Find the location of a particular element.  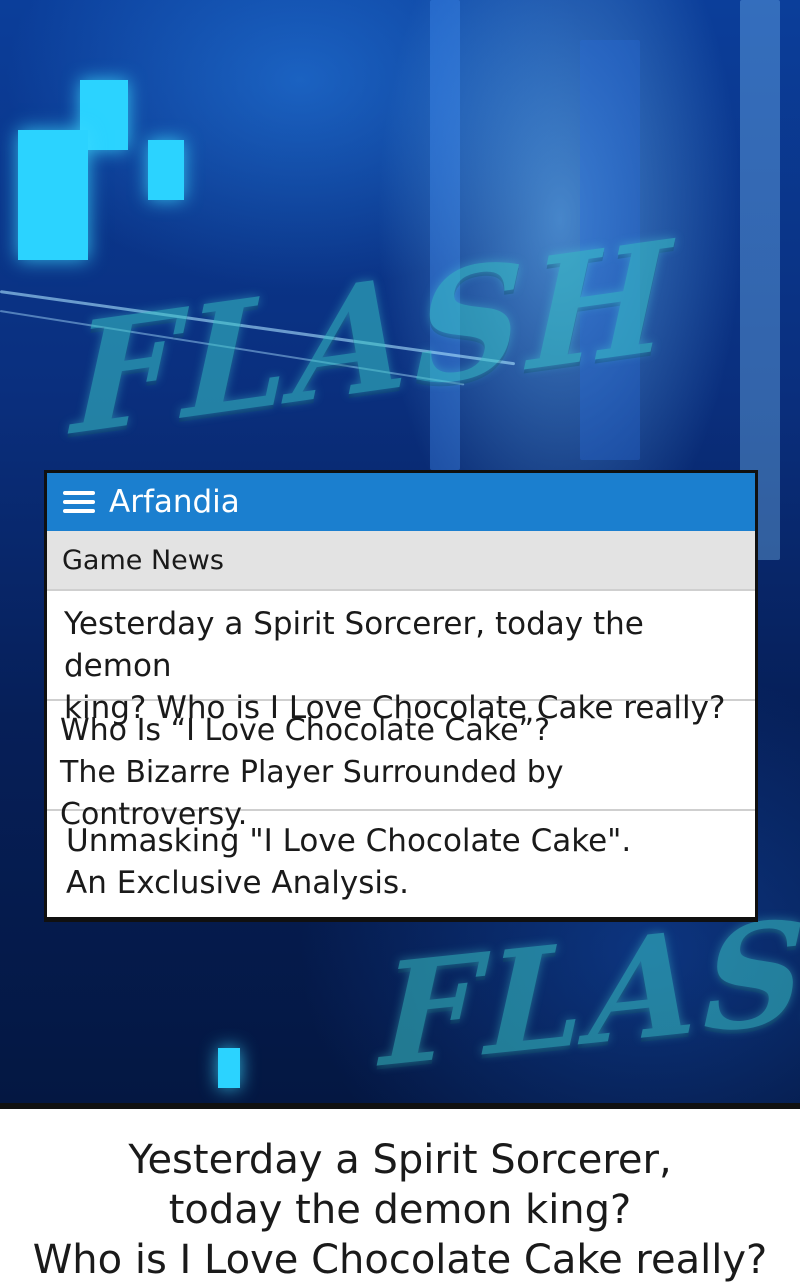

app-titlebar: Arfandia is located at coordinates (401, 502).